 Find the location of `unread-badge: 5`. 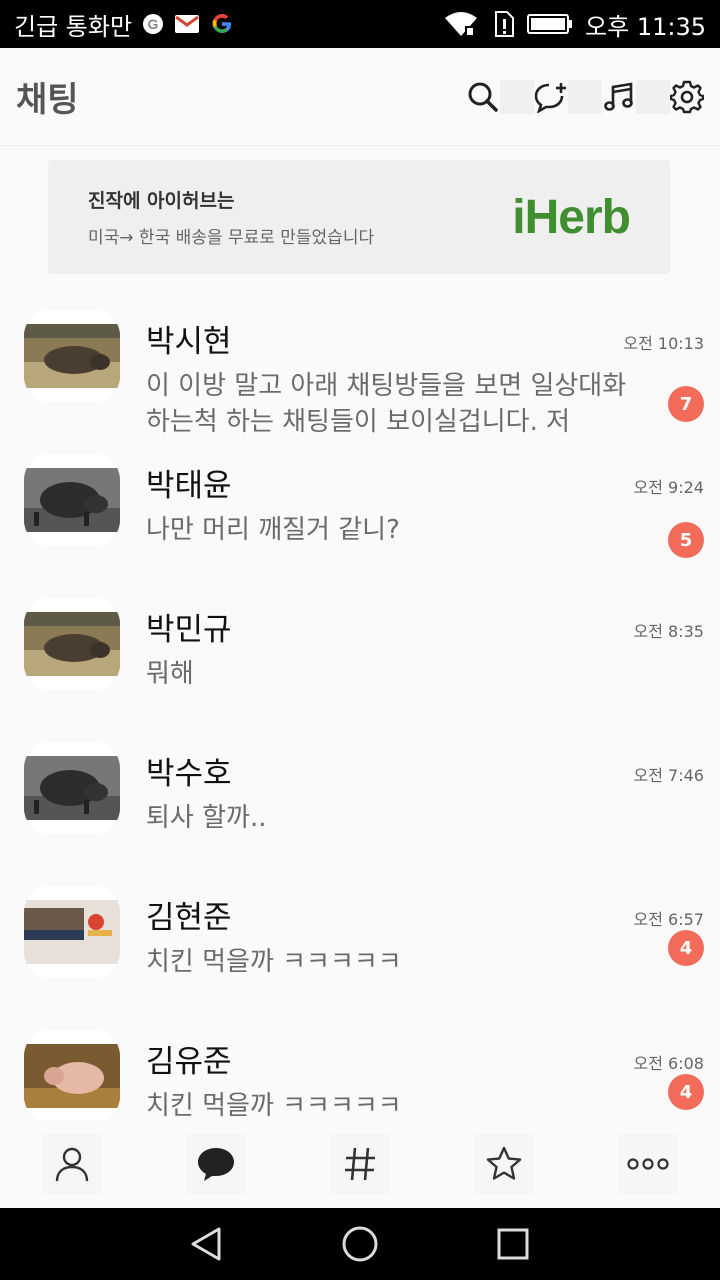

unread-badge: 5 is located at coordinates (686, 540).